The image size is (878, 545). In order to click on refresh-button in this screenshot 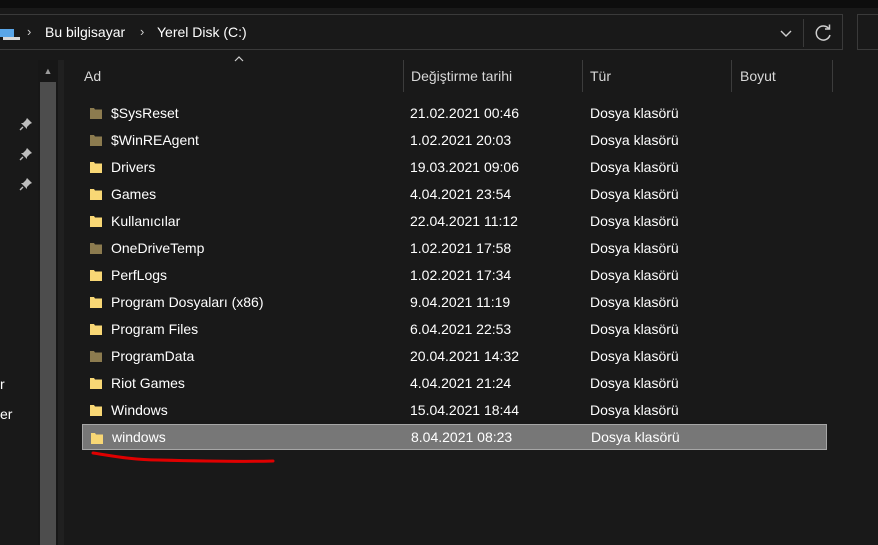, I will do `click(824, 33)`.